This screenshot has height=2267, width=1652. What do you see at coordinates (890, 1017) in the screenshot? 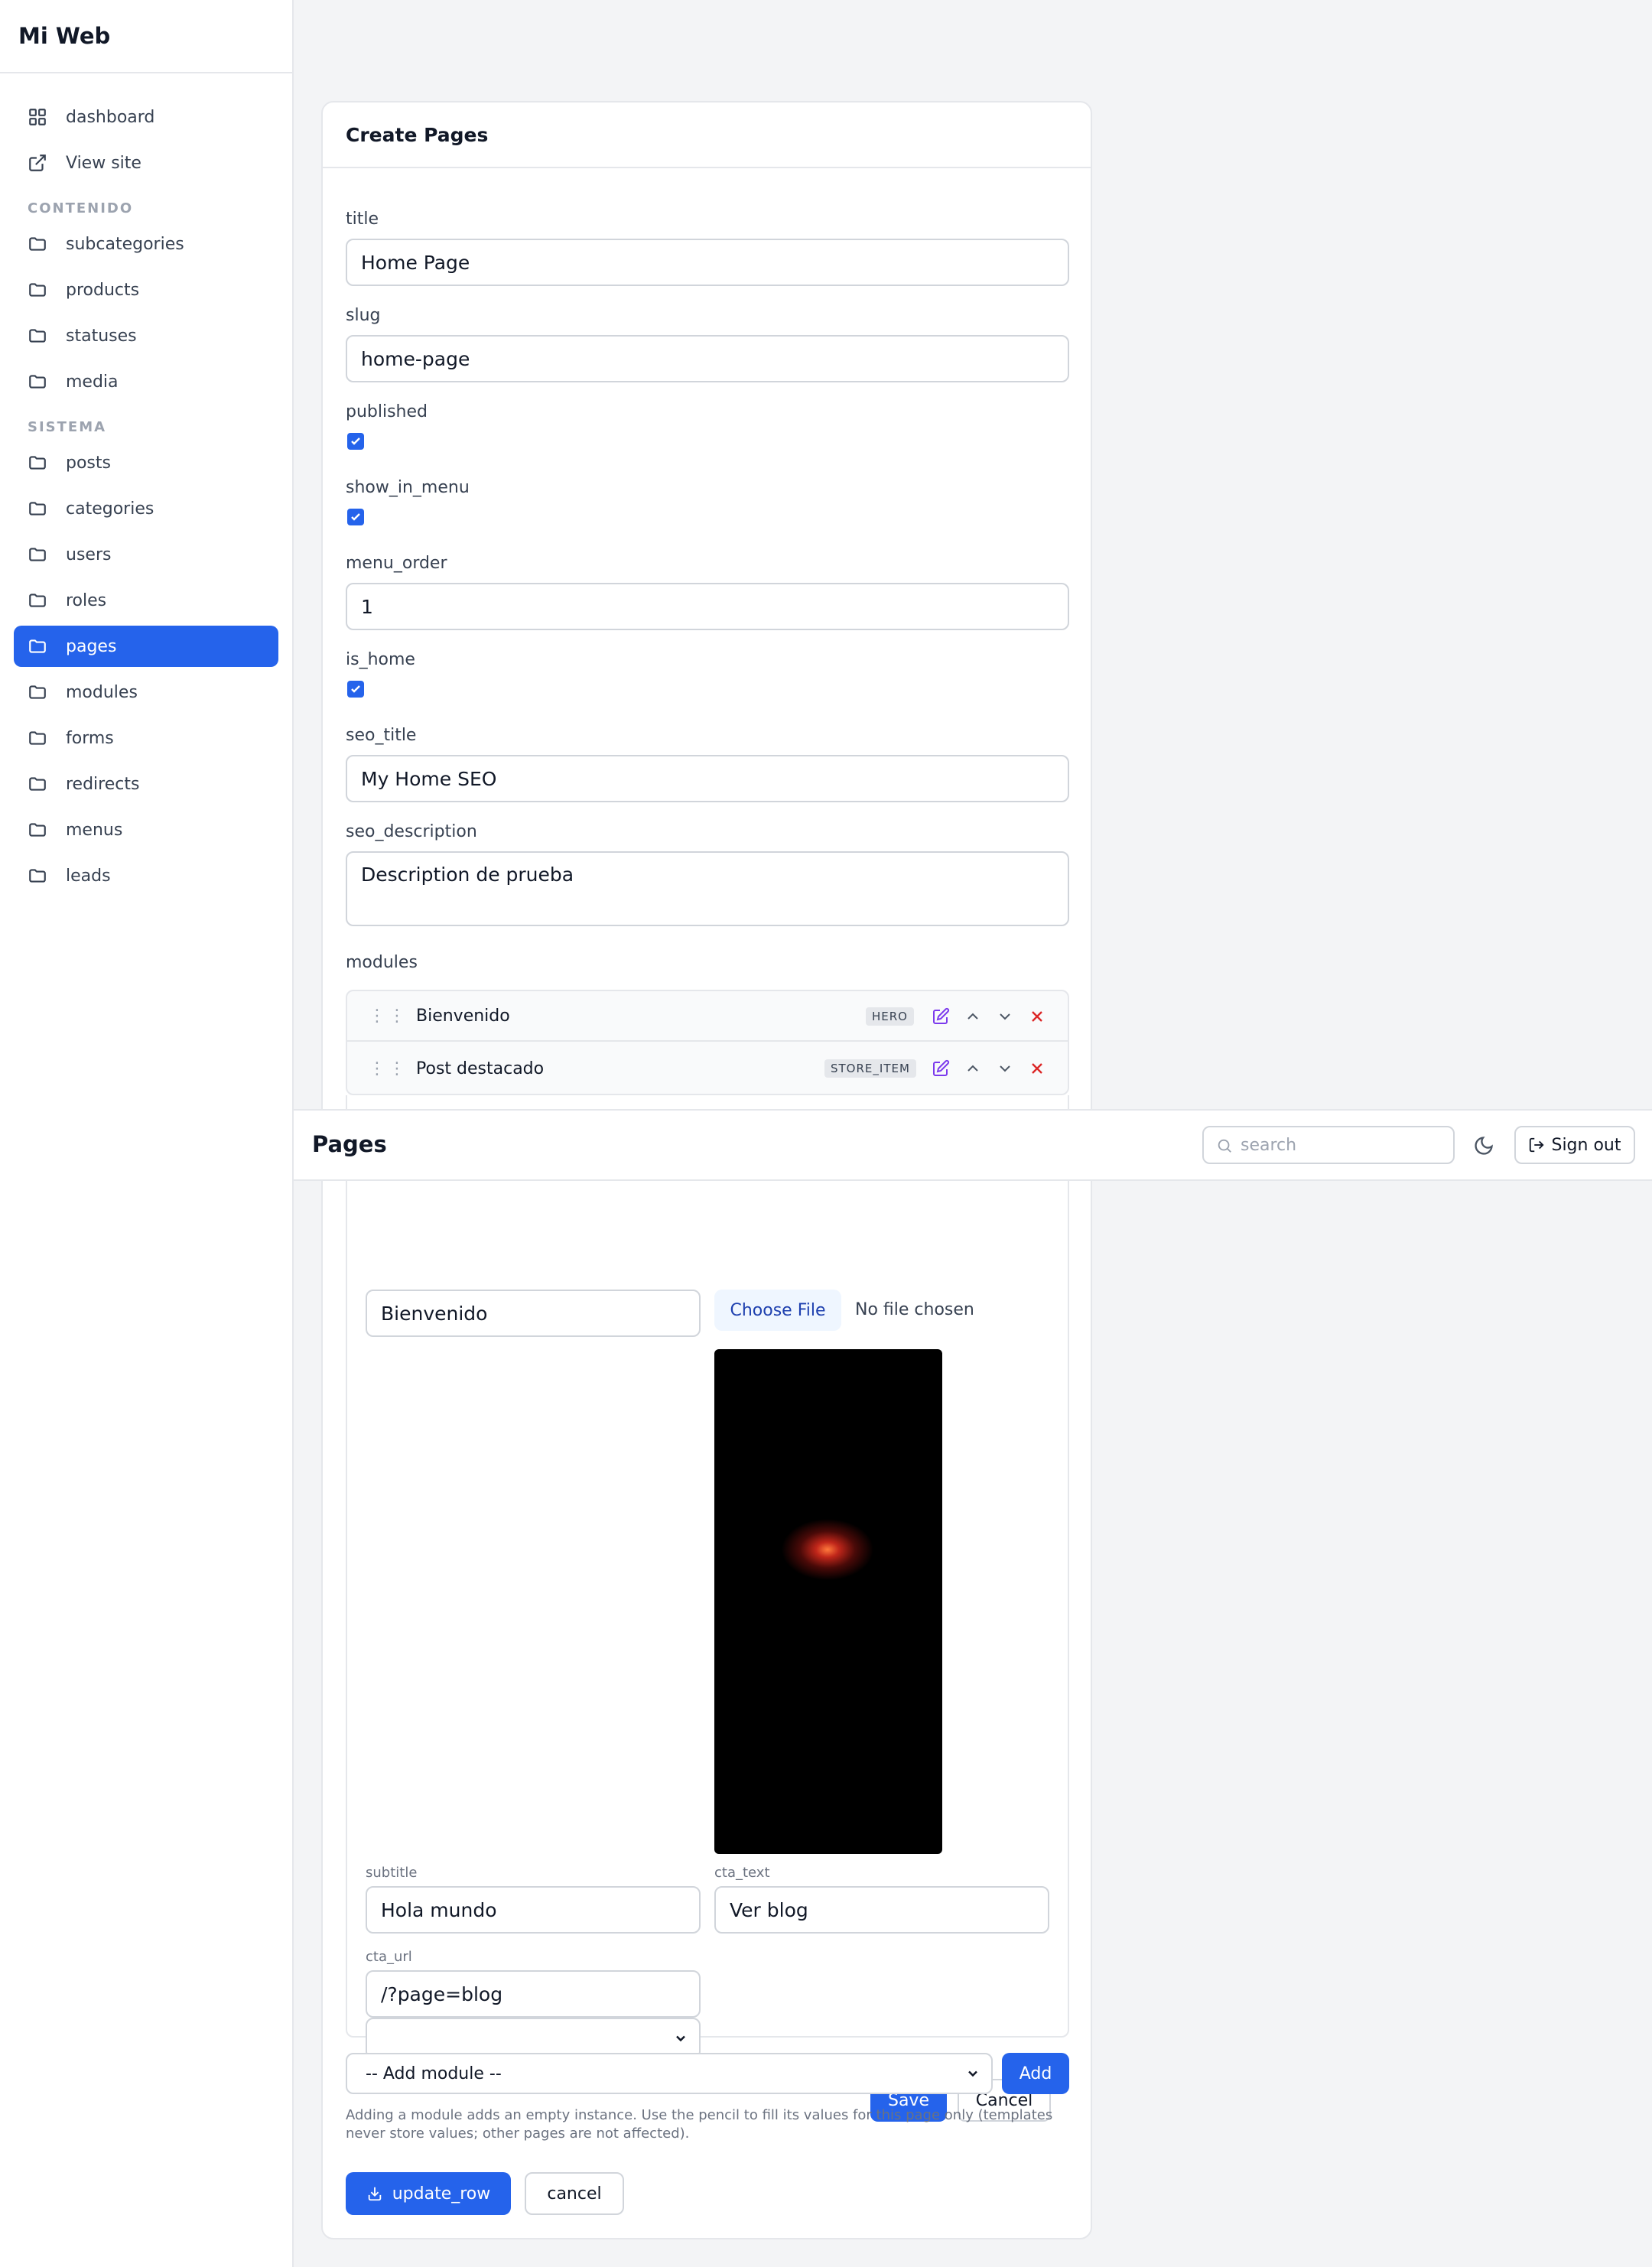
I see `module-type-badge: HERO` at bounding box center [890, 1017].